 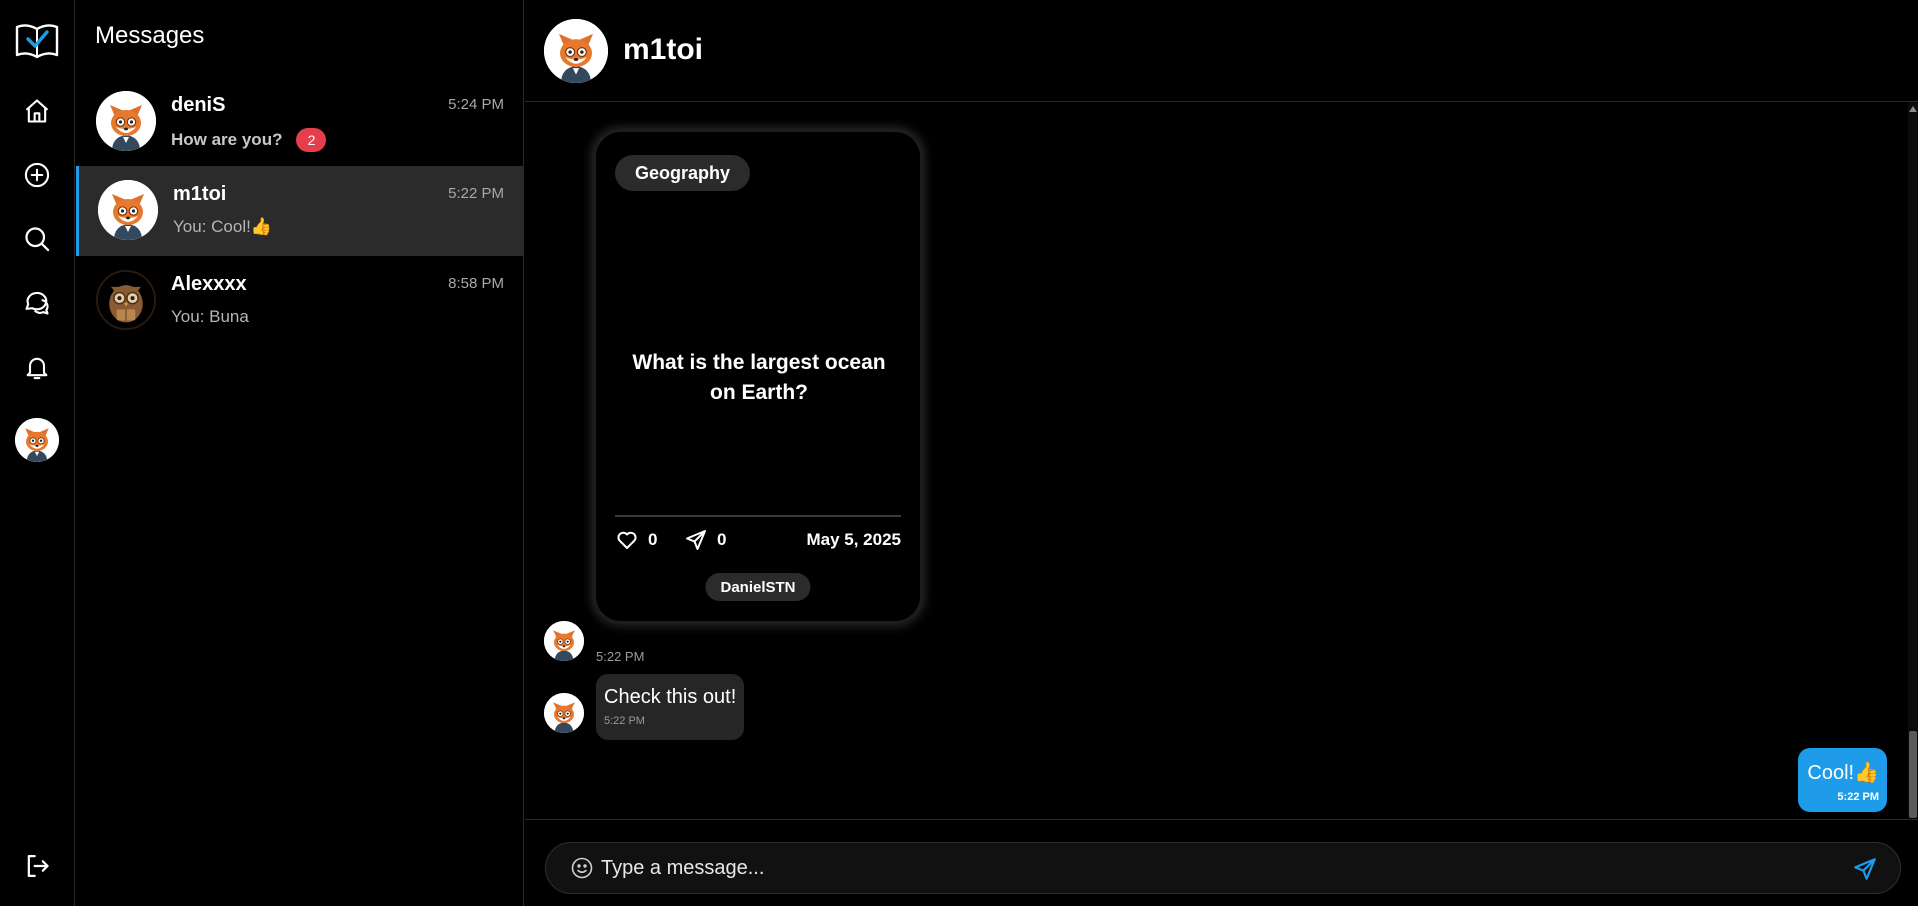 I want to click on logout-icon, so click(x=37, y=866).